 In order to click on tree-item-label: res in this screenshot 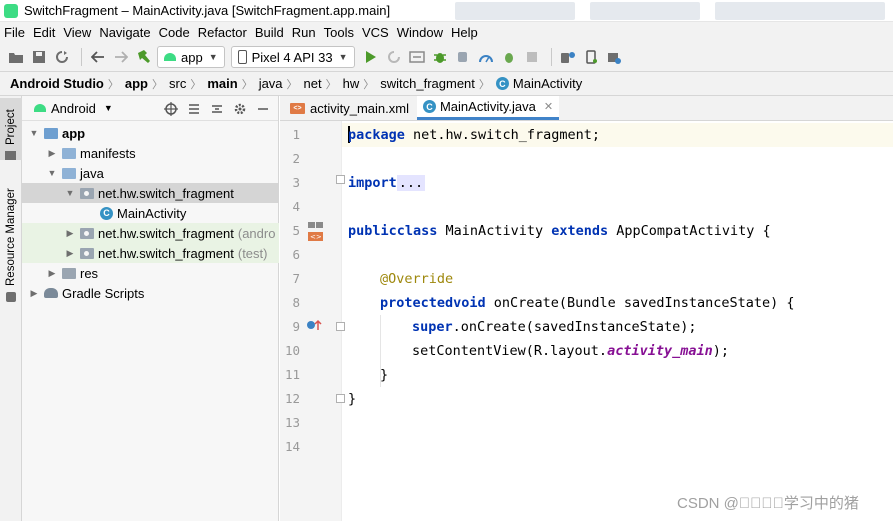, I will do `click(89, 273)`.